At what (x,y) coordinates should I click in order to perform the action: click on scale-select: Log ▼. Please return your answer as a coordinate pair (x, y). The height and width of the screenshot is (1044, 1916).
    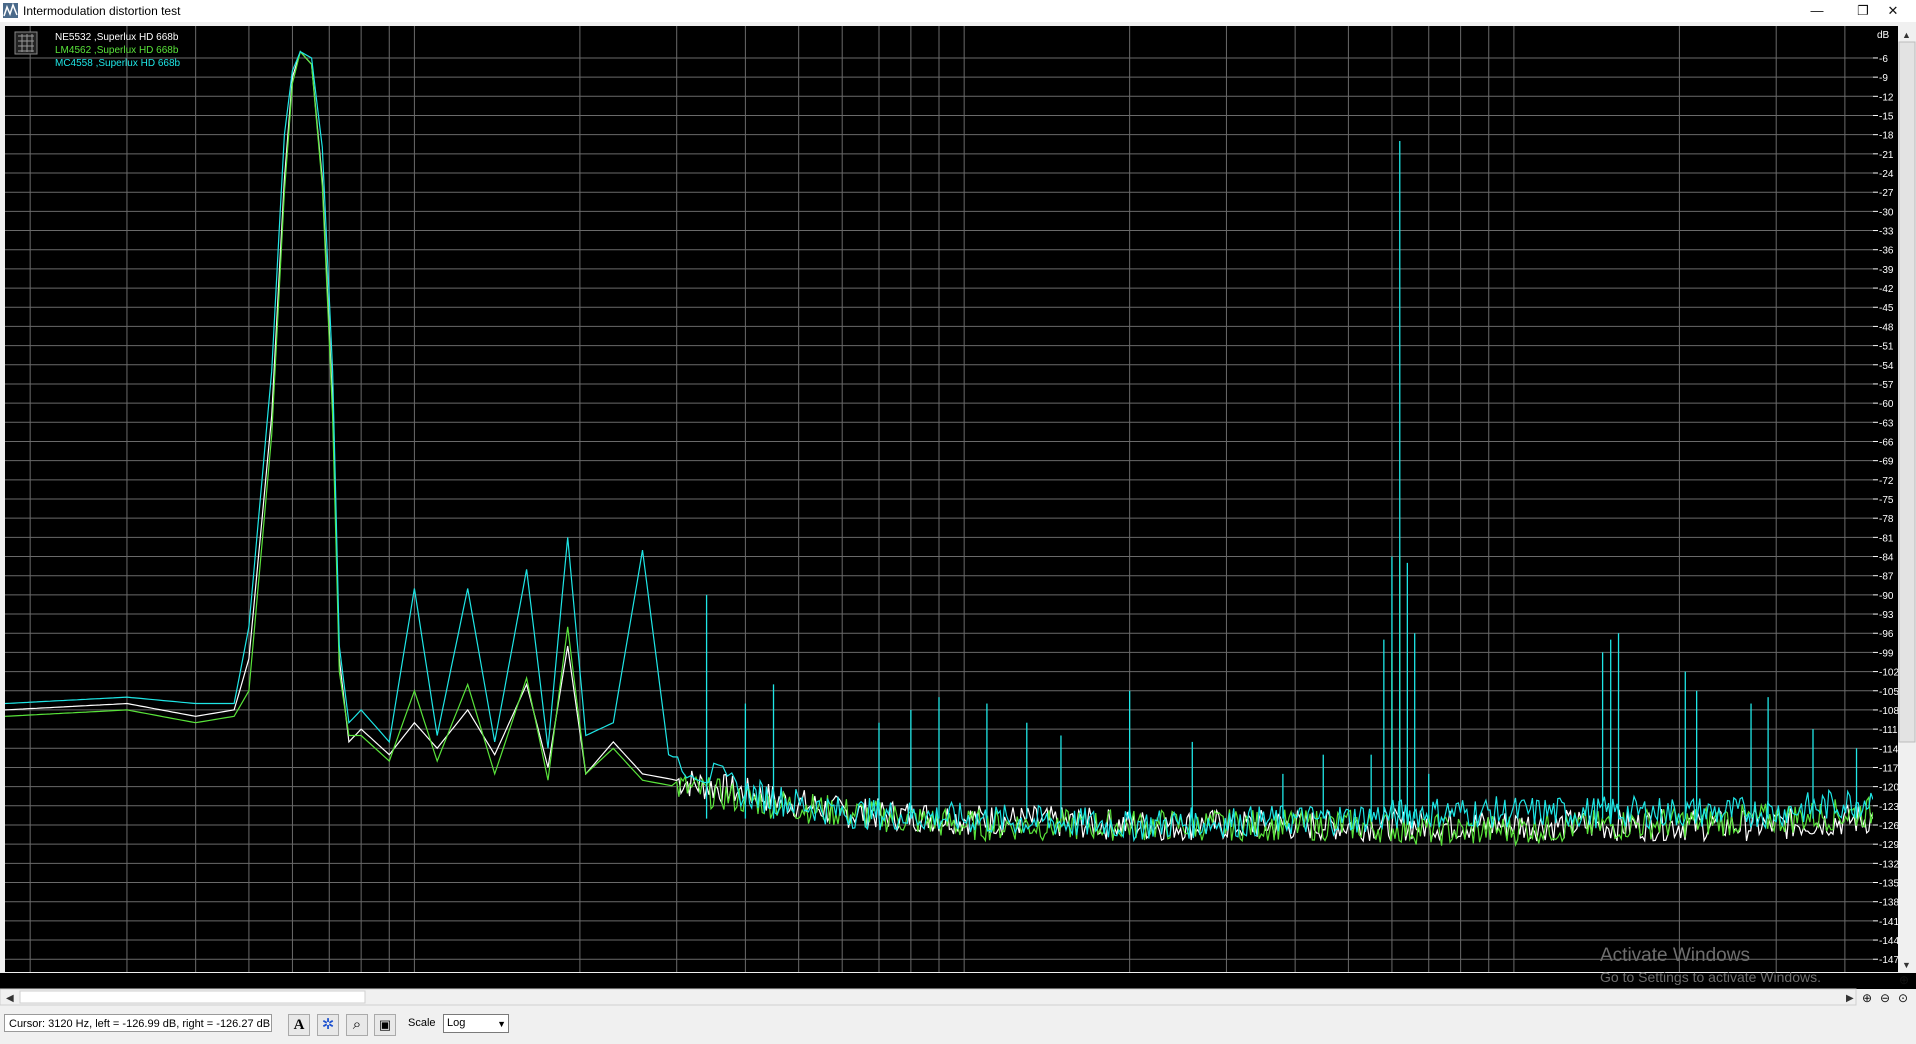
    Looking at the image, I should click on (476, 1023).